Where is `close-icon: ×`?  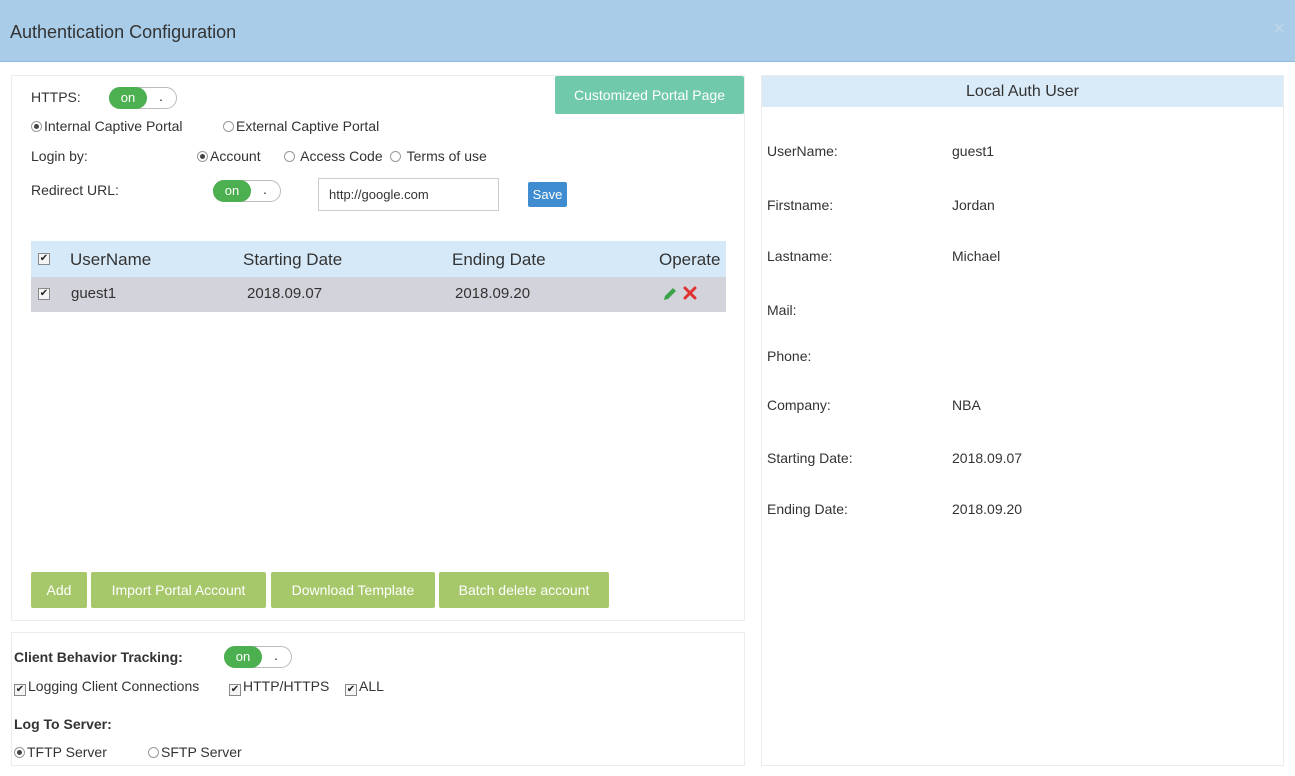 close-icon: × is located at coordinates (1279, 29).